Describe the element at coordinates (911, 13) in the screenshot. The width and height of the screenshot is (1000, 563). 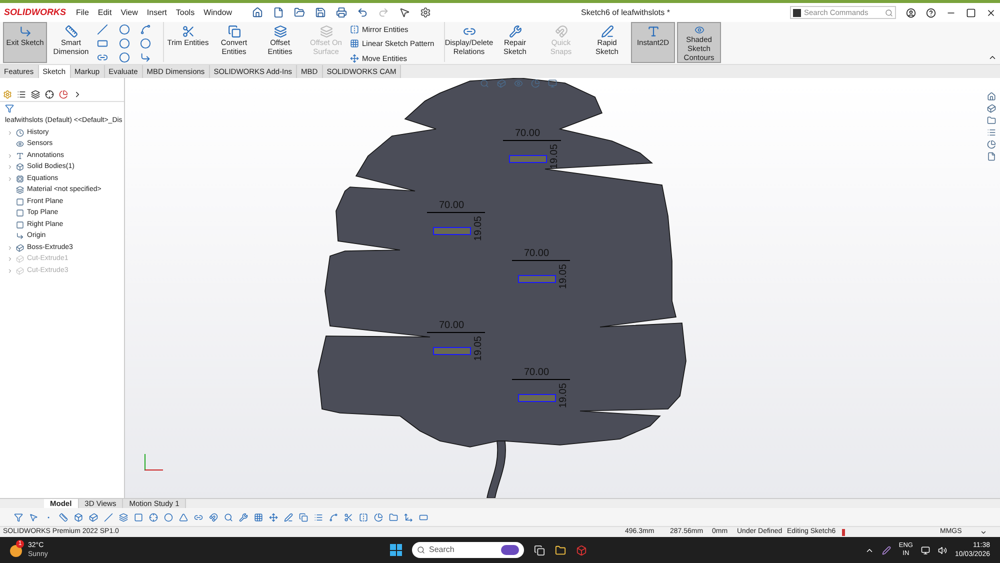
I see `account-icon` at that location.